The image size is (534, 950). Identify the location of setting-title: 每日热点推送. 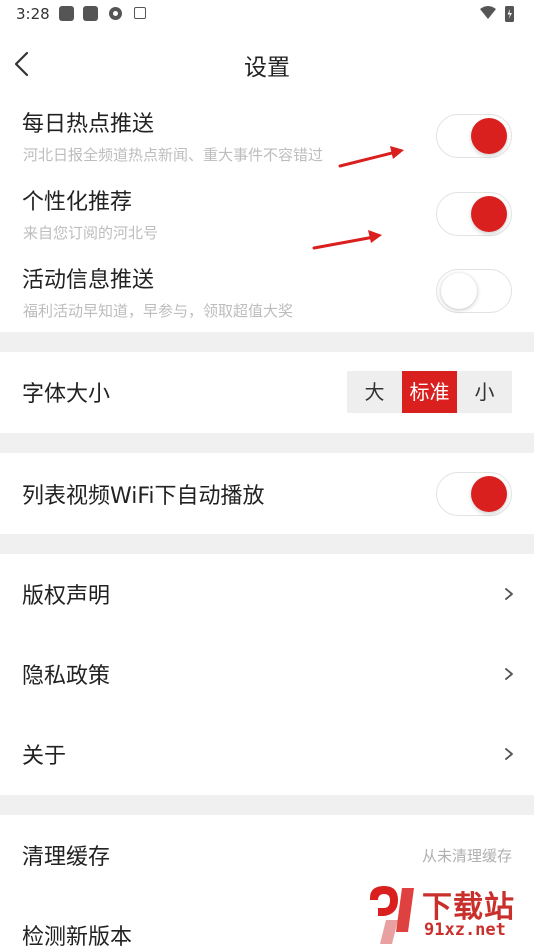
(88, 124).